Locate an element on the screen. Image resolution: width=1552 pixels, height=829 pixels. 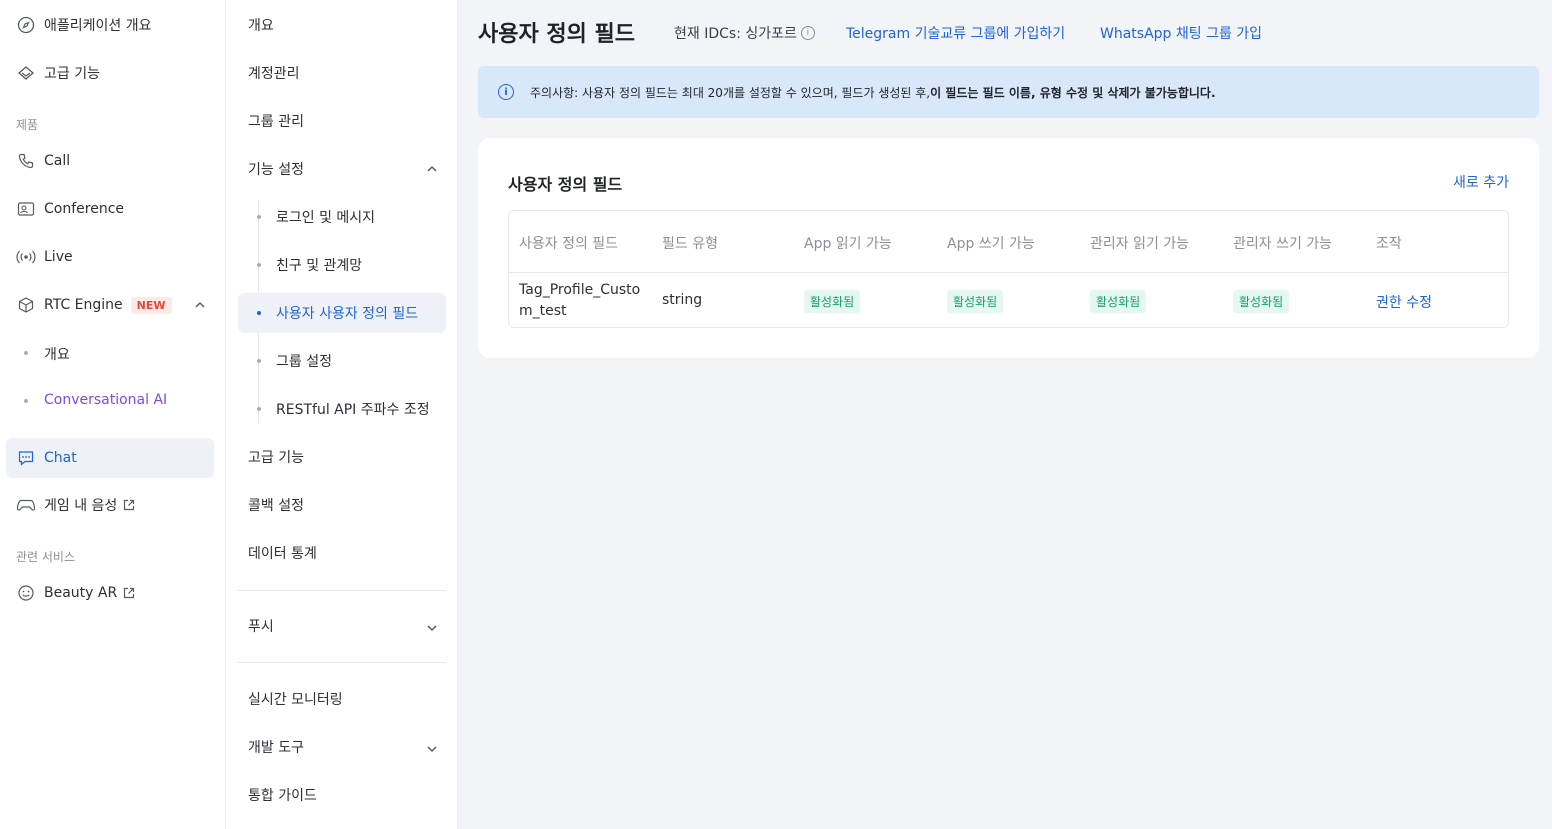
nav-advanced: 고급 기능 is located at coordinates (342, 457).